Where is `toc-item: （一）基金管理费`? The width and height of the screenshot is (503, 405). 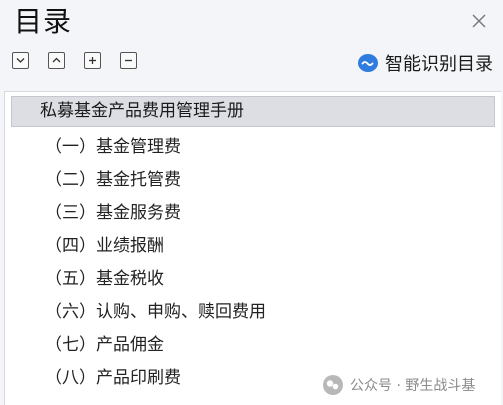
toc-item: （一）基金管理费 is located at coordinates (113, 147).